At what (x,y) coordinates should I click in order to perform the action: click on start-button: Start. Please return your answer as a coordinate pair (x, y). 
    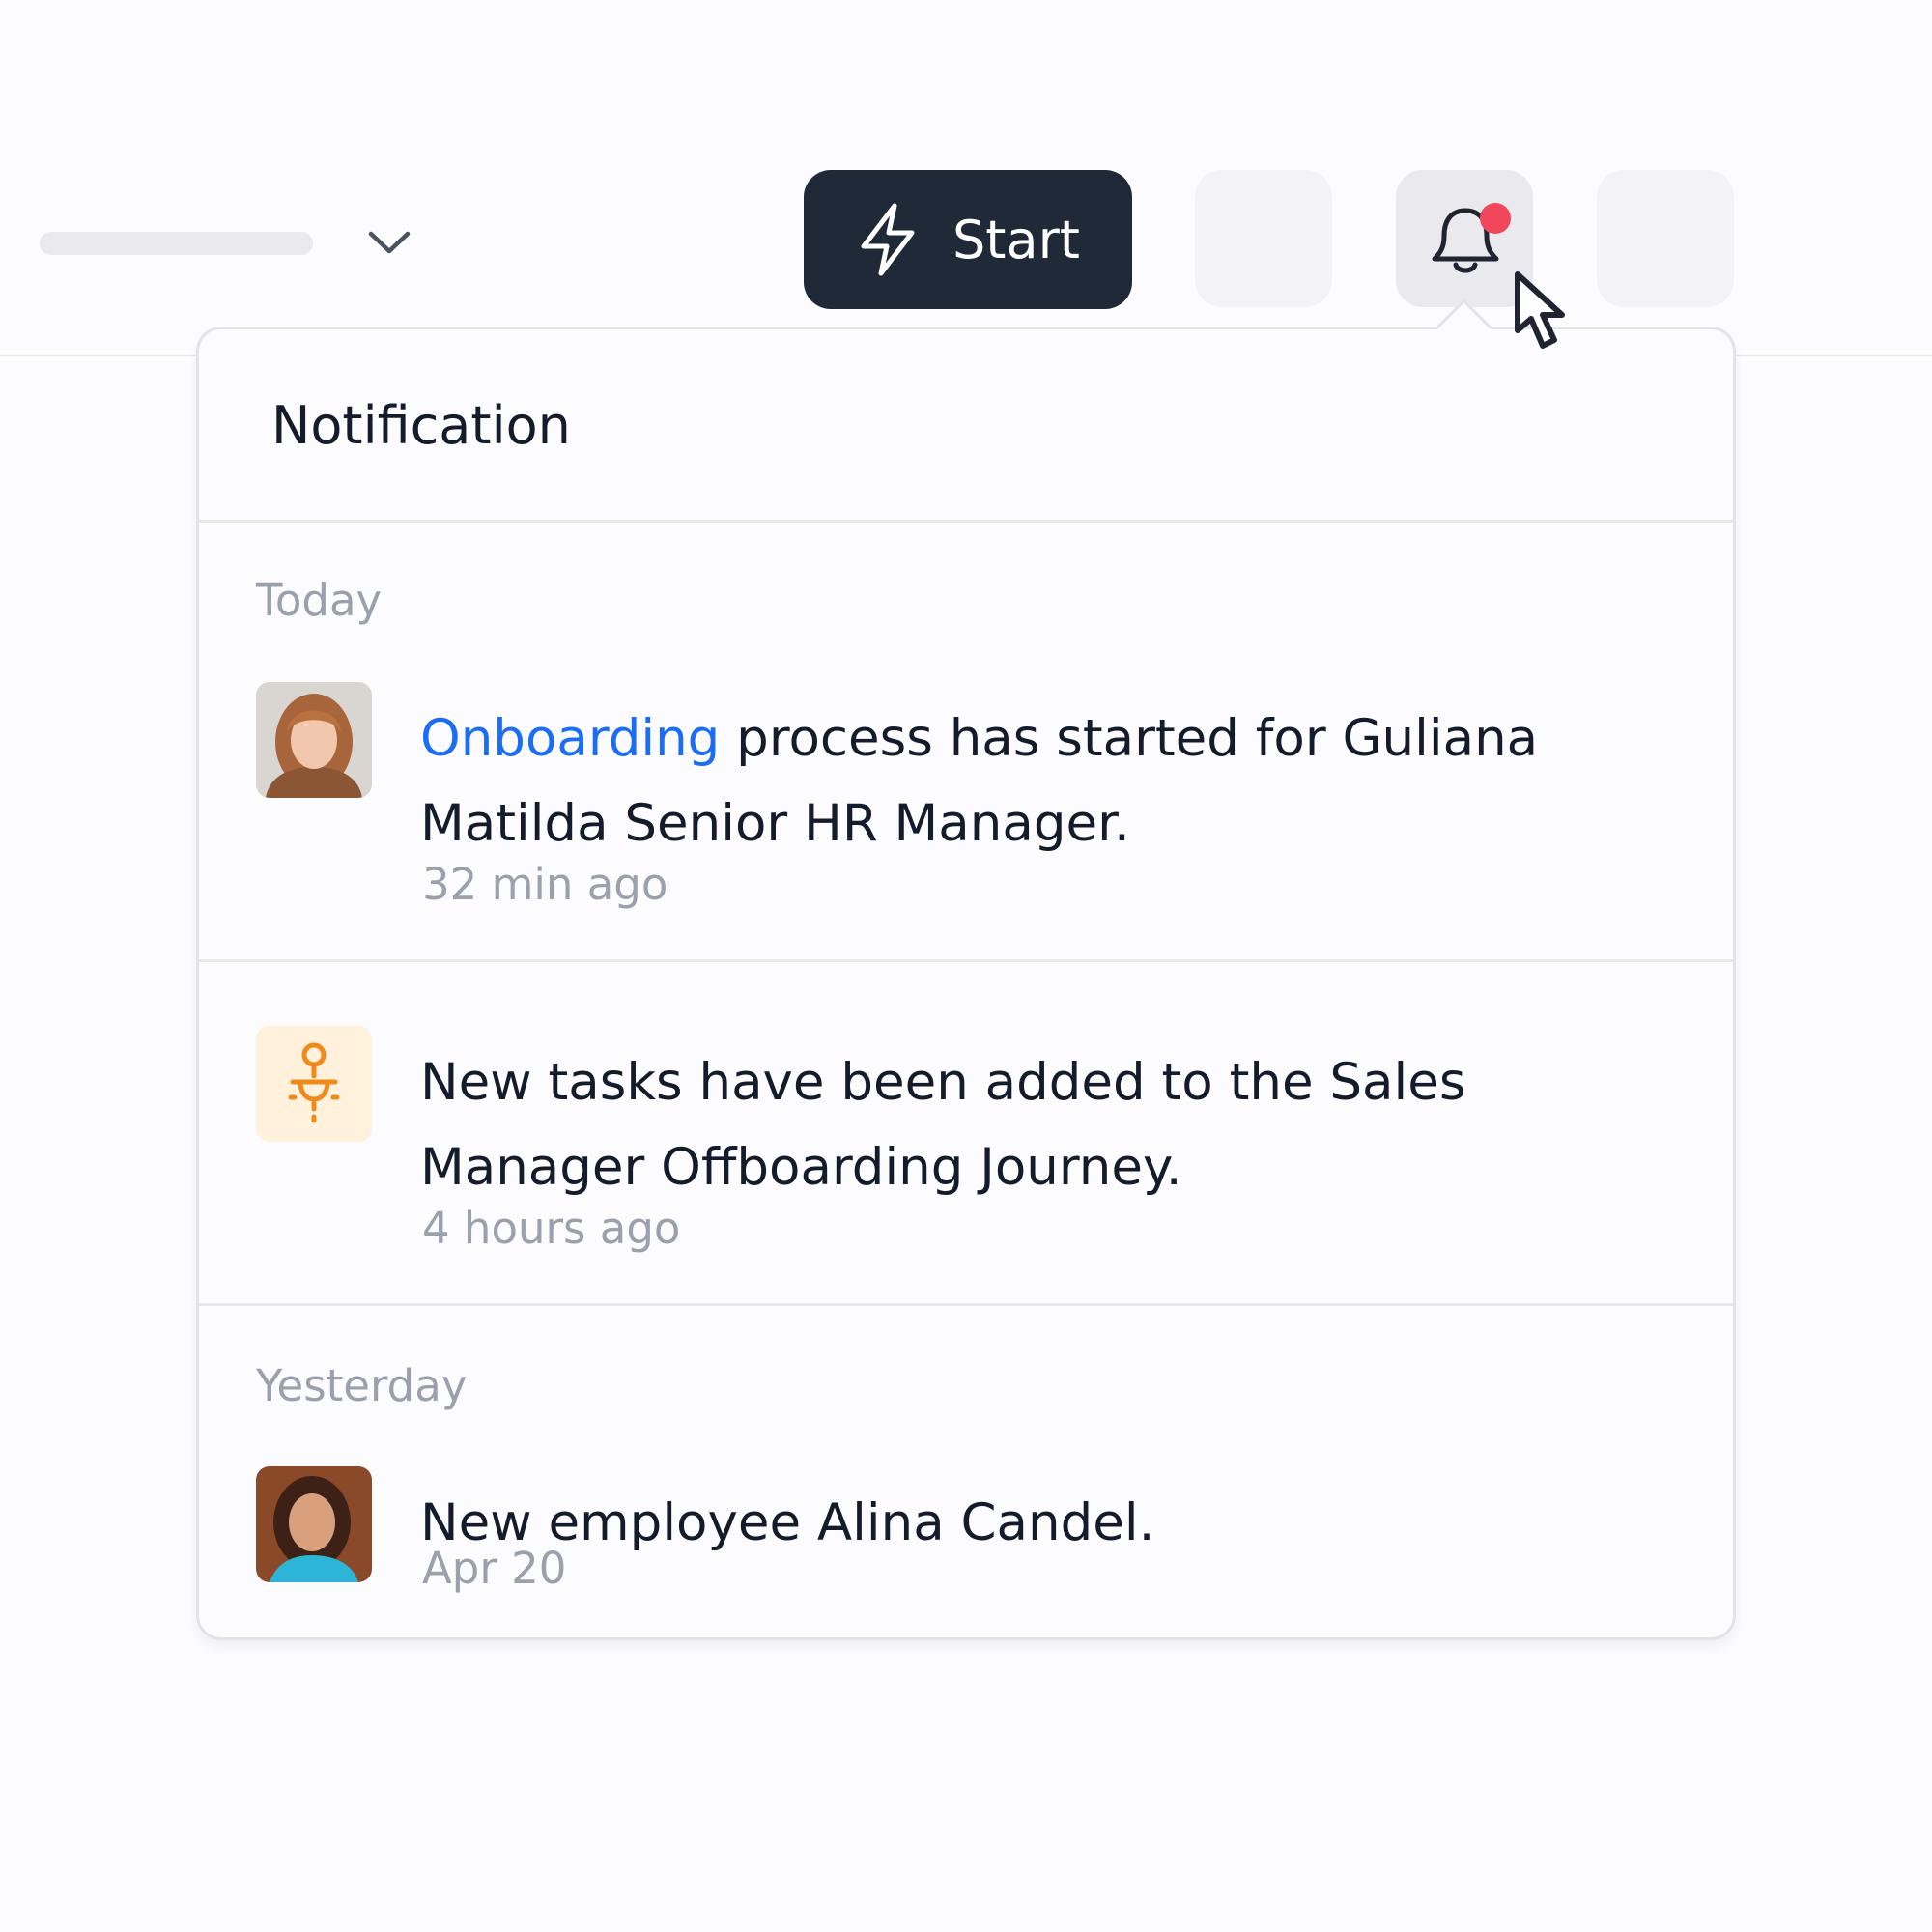
    Looking at the image, I should click on (968, 239).